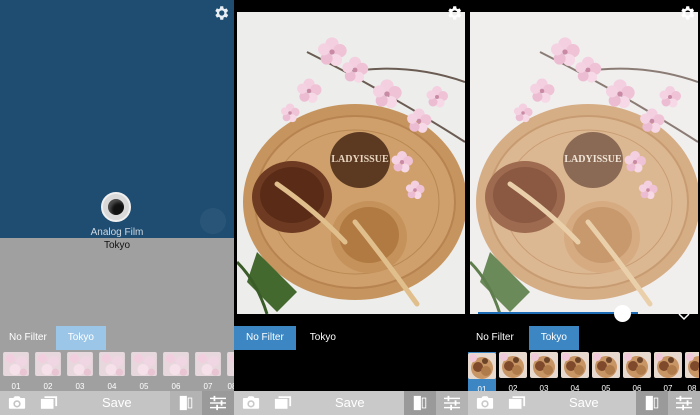 Image resolution: width=700 pixels, height=415 pixels. I want to click on thumb-number: 07, so click(208, 386).